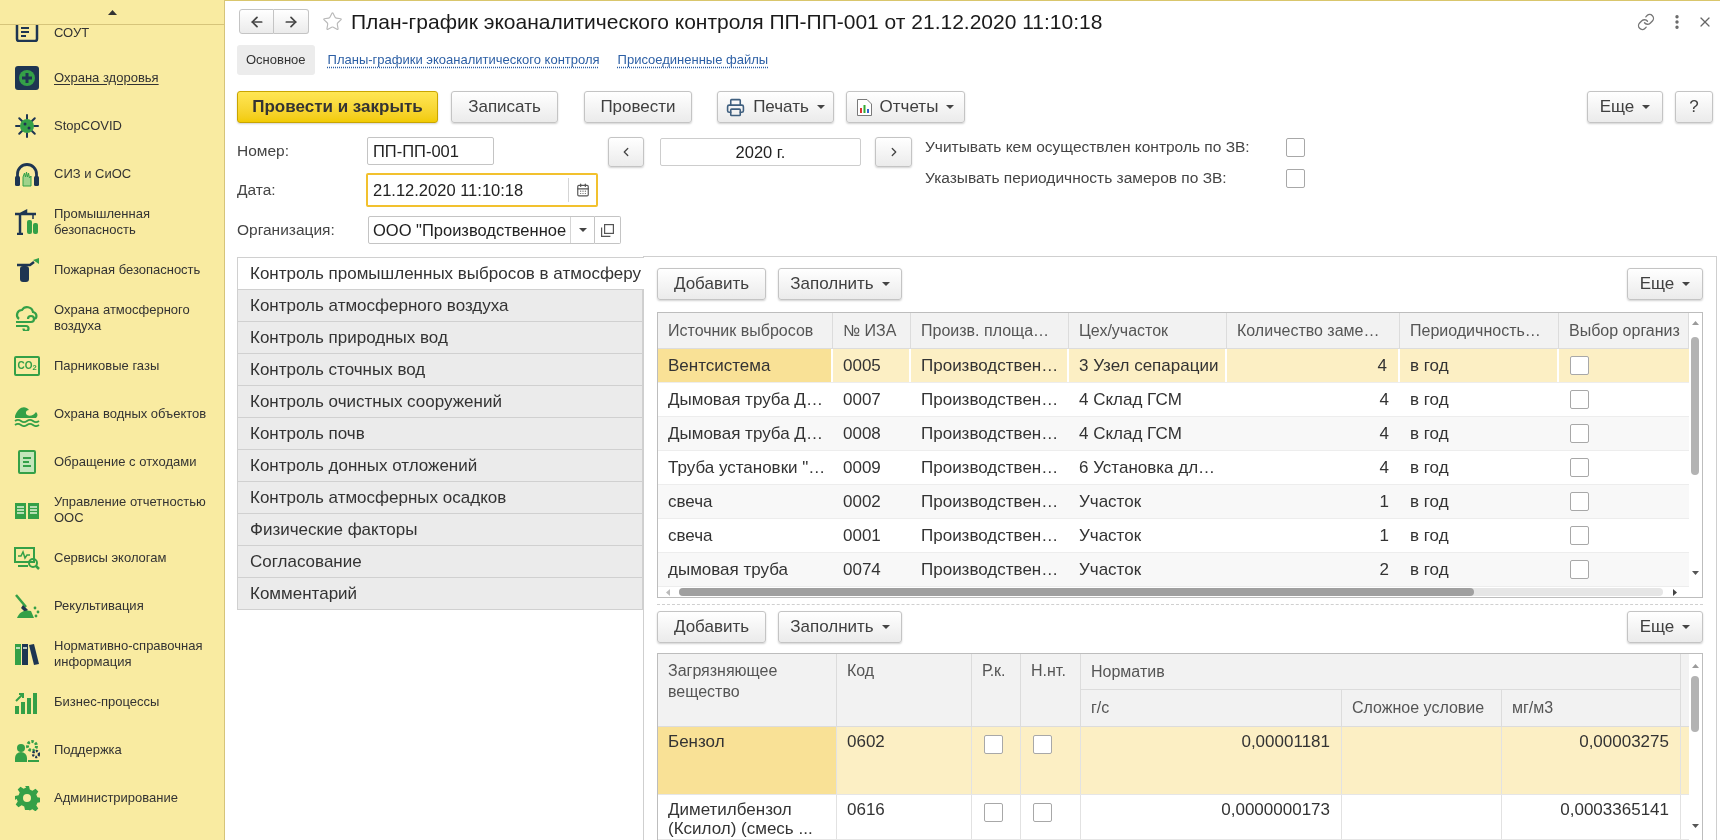 This screenshot has height=840, width=1720. Describe the element at coordinates (904, 690) in the screenshot. I see `column-header: Код` at that location.